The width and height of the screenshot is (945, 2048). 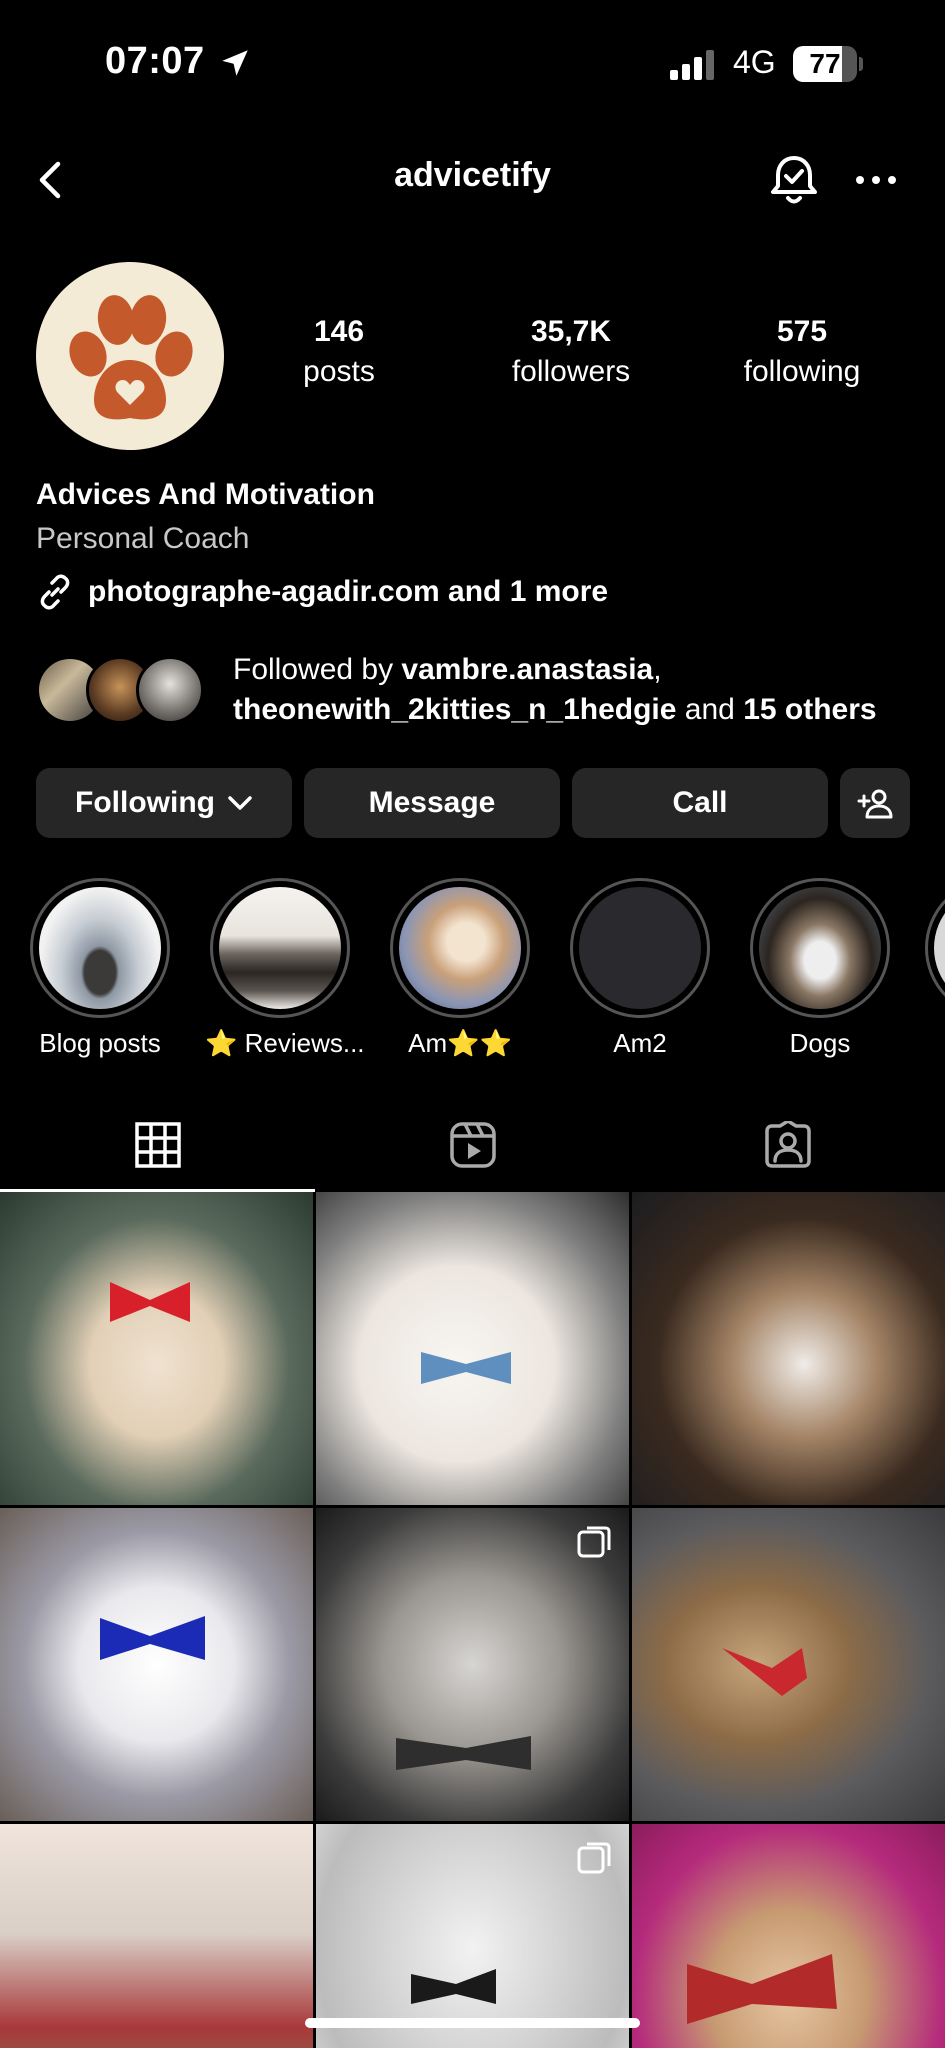 What do you see at coordinates (571, 352) in the screenshot?
I see `stat-followers: 35,7K followers` at bounding box center [571, 352].